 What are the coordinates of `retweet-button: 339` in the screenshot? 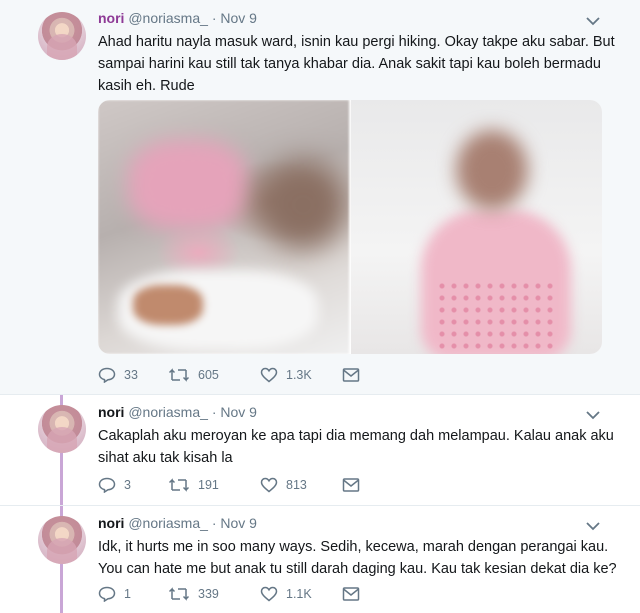 It's located at (214, 594).